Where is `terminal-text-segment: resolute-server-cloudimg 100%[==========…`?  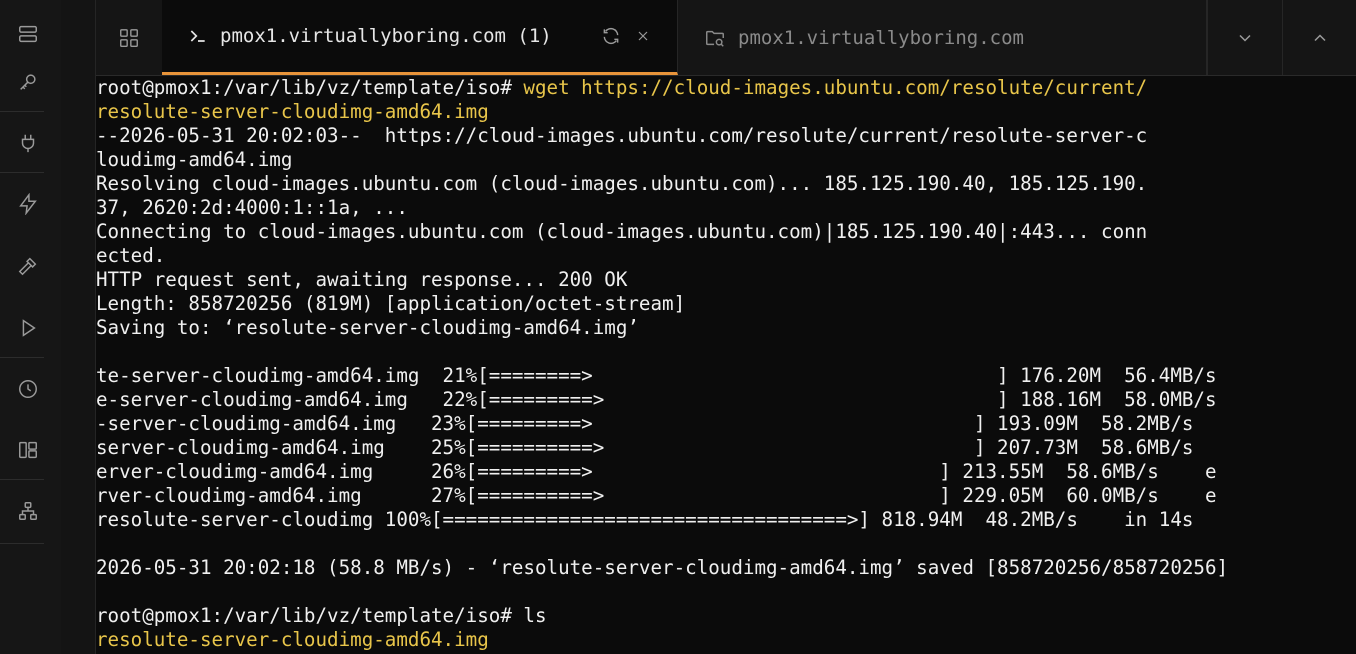 terminal-text-segment: resolute-server-cloudimg 100%[==========… is located at coordinates (645, 519).